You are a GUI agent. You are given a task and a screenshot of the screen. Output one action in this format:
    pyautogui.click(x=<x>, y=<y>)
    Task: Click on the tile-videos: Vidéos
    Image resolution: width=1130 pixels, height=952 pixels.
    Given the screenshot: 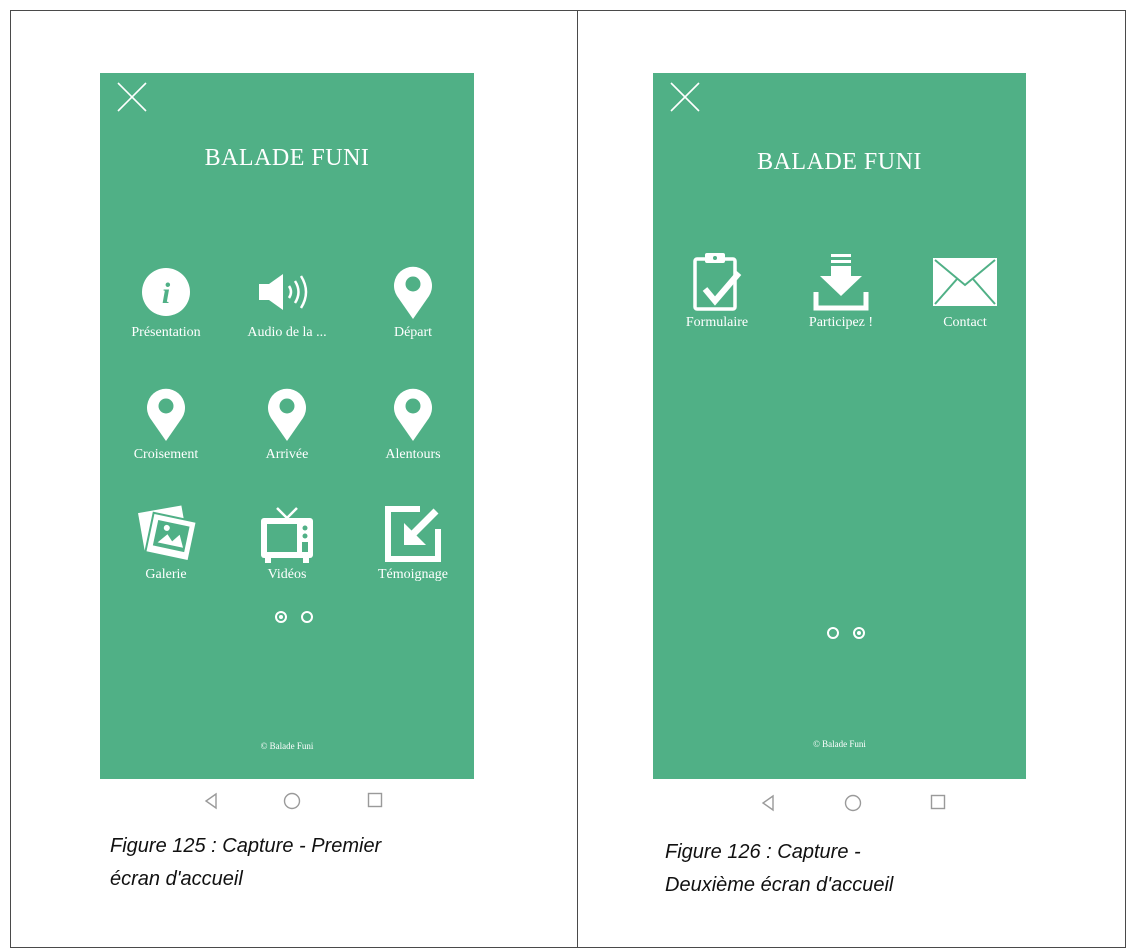 What is the action you would take?
    pyautogui.click(x=287, y=553)
    